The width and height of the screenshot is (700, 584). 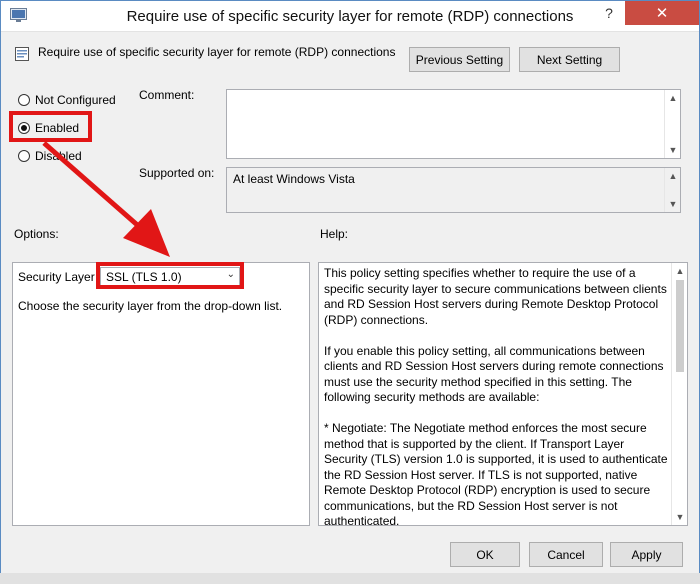 I want to click on close-icon: ✕, so click(x=662, y=13).